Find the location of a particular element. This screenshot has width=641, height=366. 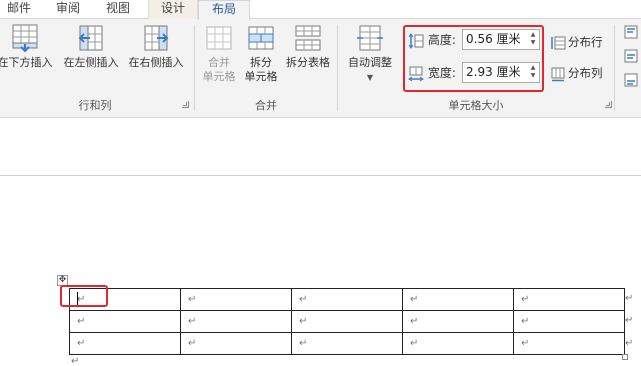

split-cells-label-1: 拆分 is located at coordinates (261, 62).